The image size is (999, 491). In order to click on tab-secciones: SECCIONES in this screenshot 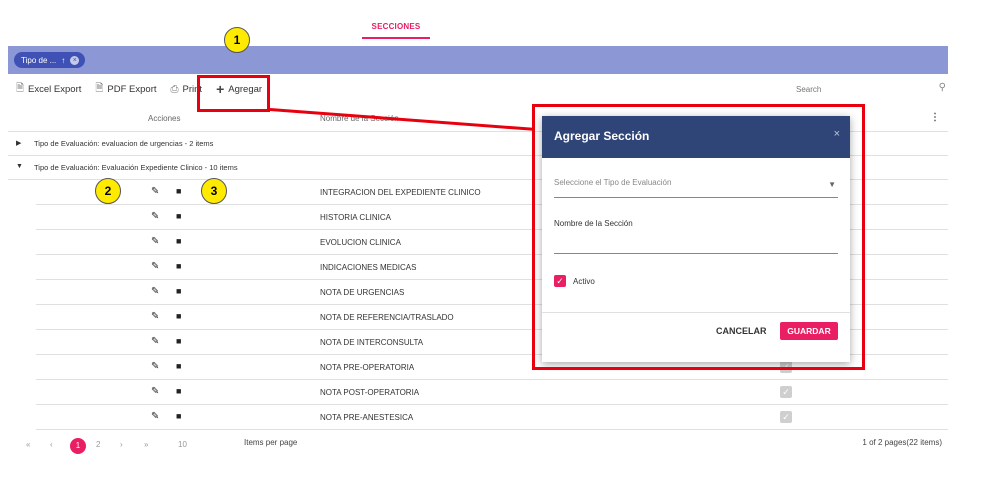, I will do `click(396, 30)`.